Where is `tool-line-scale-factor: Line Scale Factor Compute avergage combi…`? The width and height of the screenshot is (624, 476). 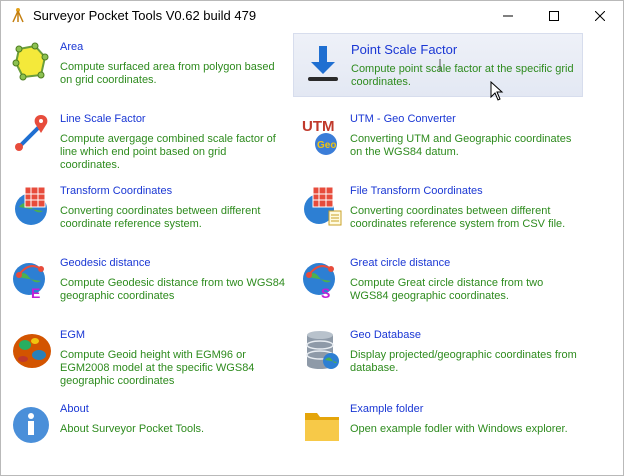 tool-line-scale-factor: Line Scale Factor Compute avergage combi… is located at coordinates (148, 141).